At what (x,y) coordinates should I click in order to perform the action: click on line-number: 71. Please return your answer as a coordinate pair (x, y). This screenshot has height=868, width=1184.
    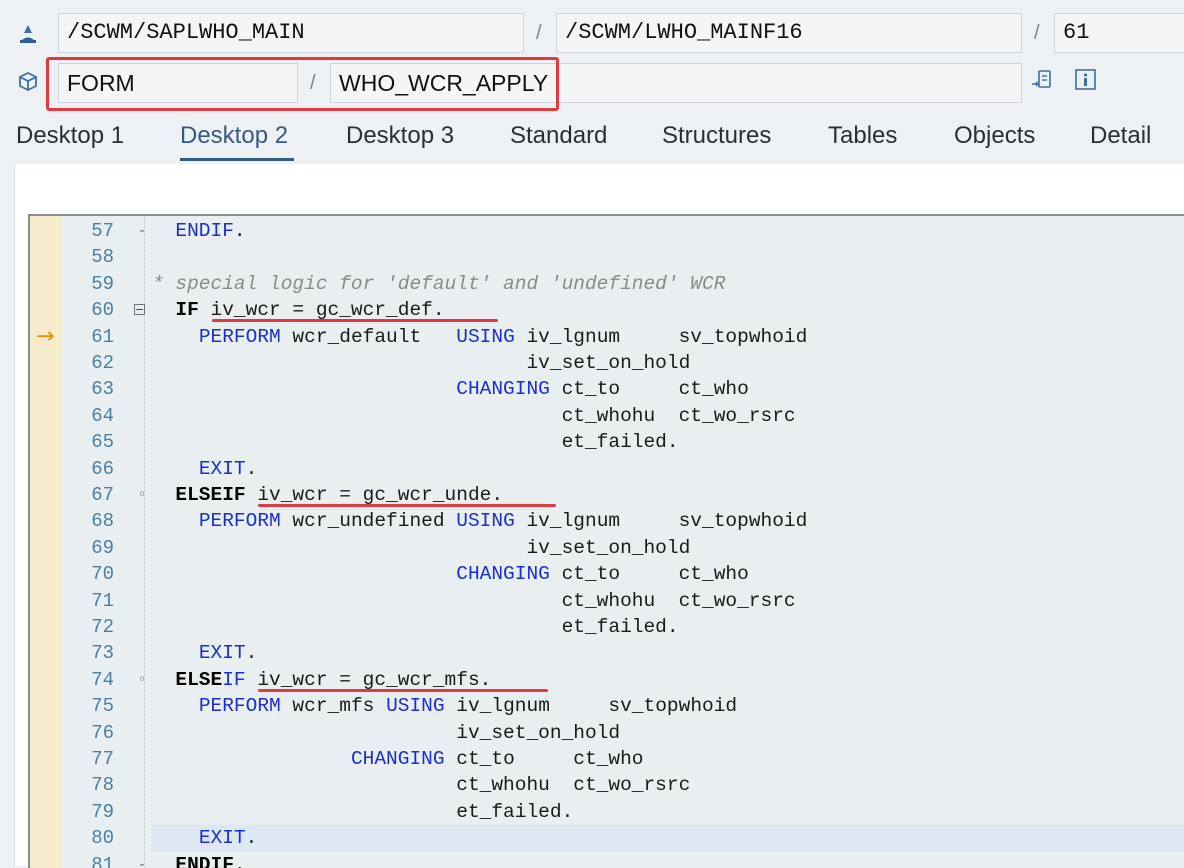
    Looking at the image, I should click on (102, 600).